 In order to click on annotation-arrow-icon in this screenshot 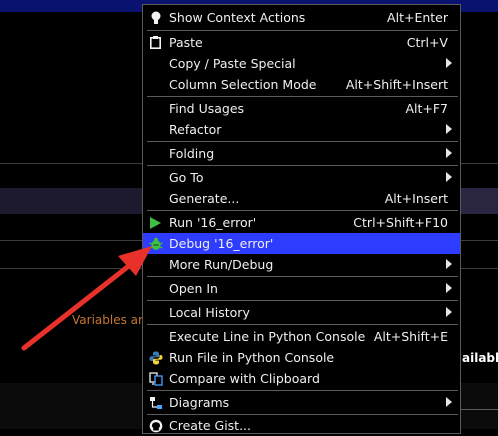, I will do `click(86, 298)`.